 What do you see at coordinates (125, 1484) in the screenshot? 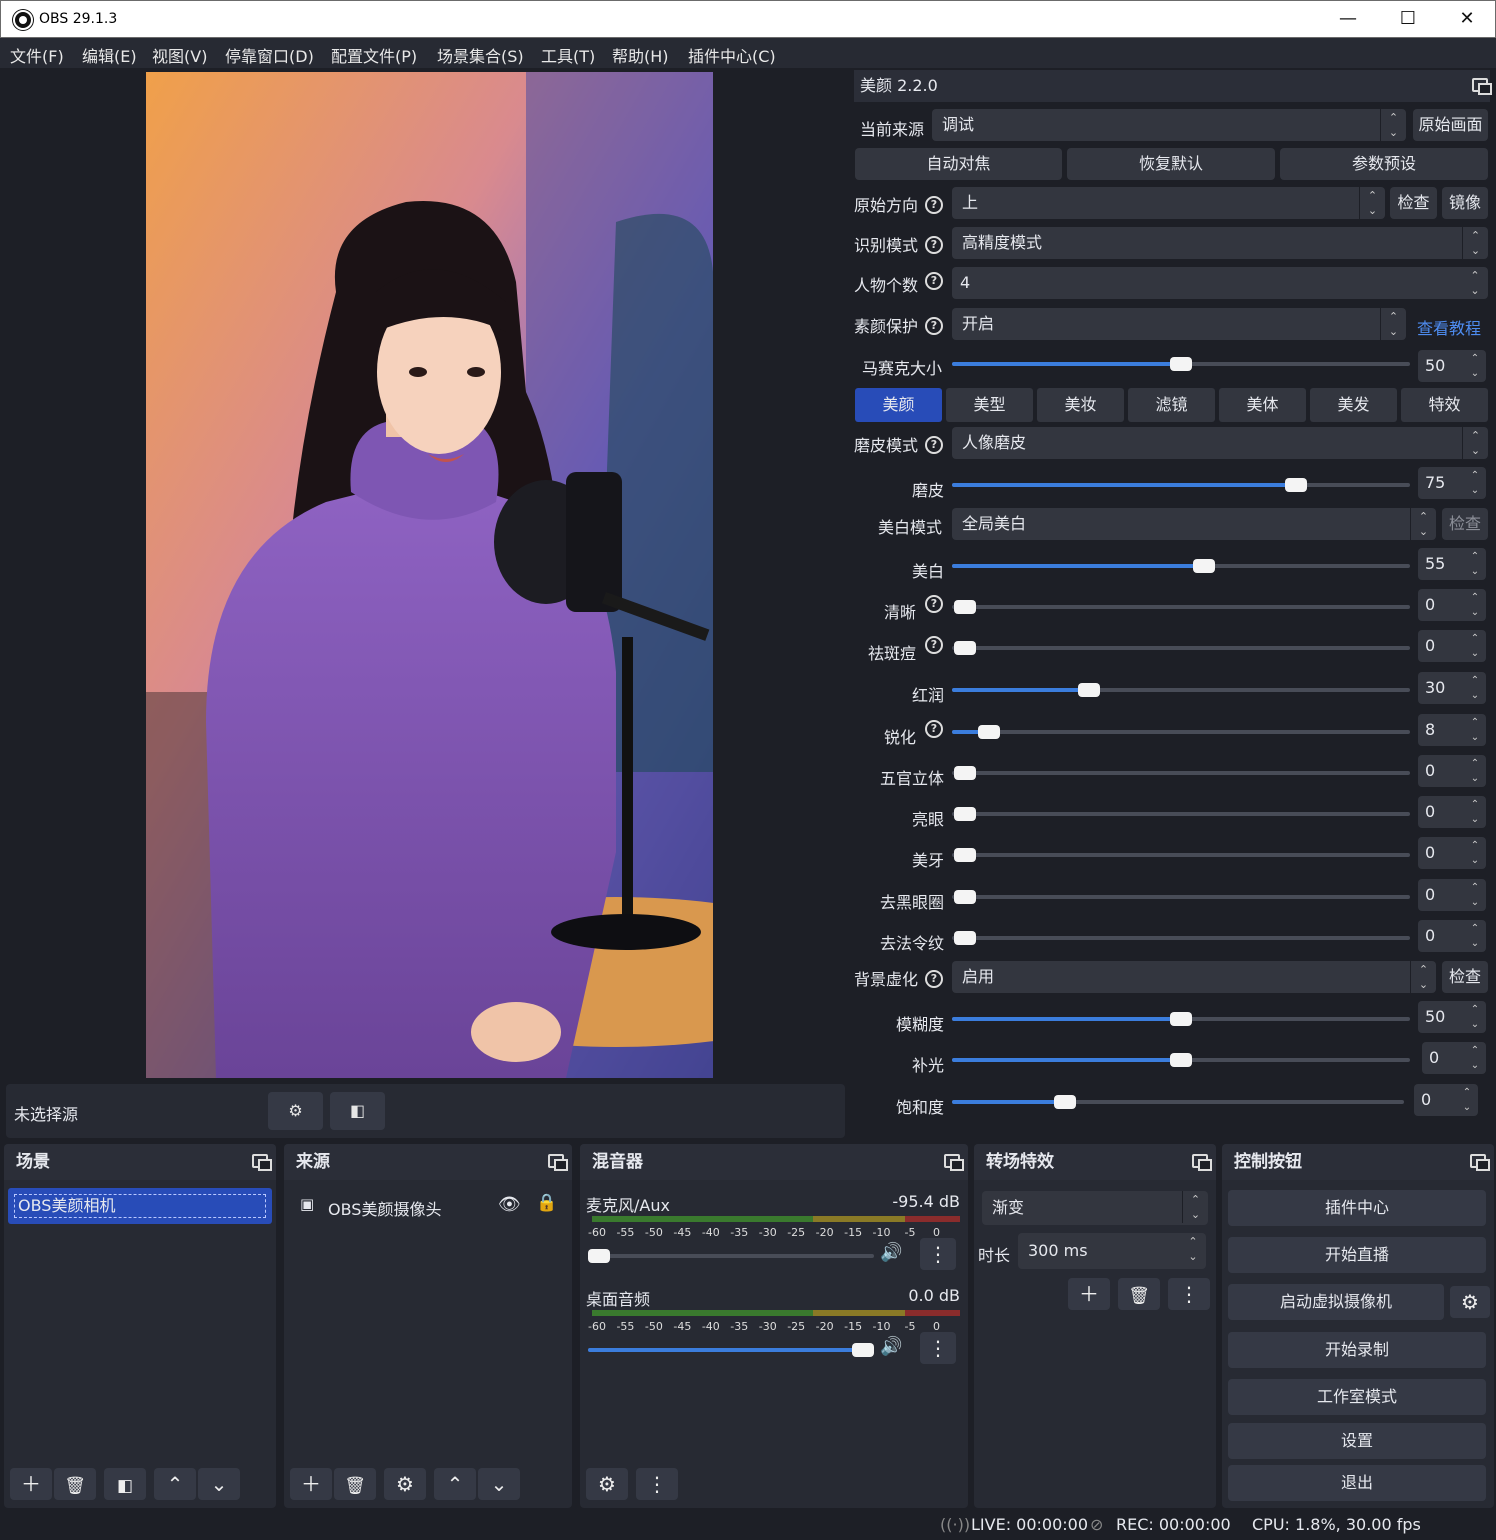
I see `scene-filters-button: ◧` at bounding box center [125, 1484].